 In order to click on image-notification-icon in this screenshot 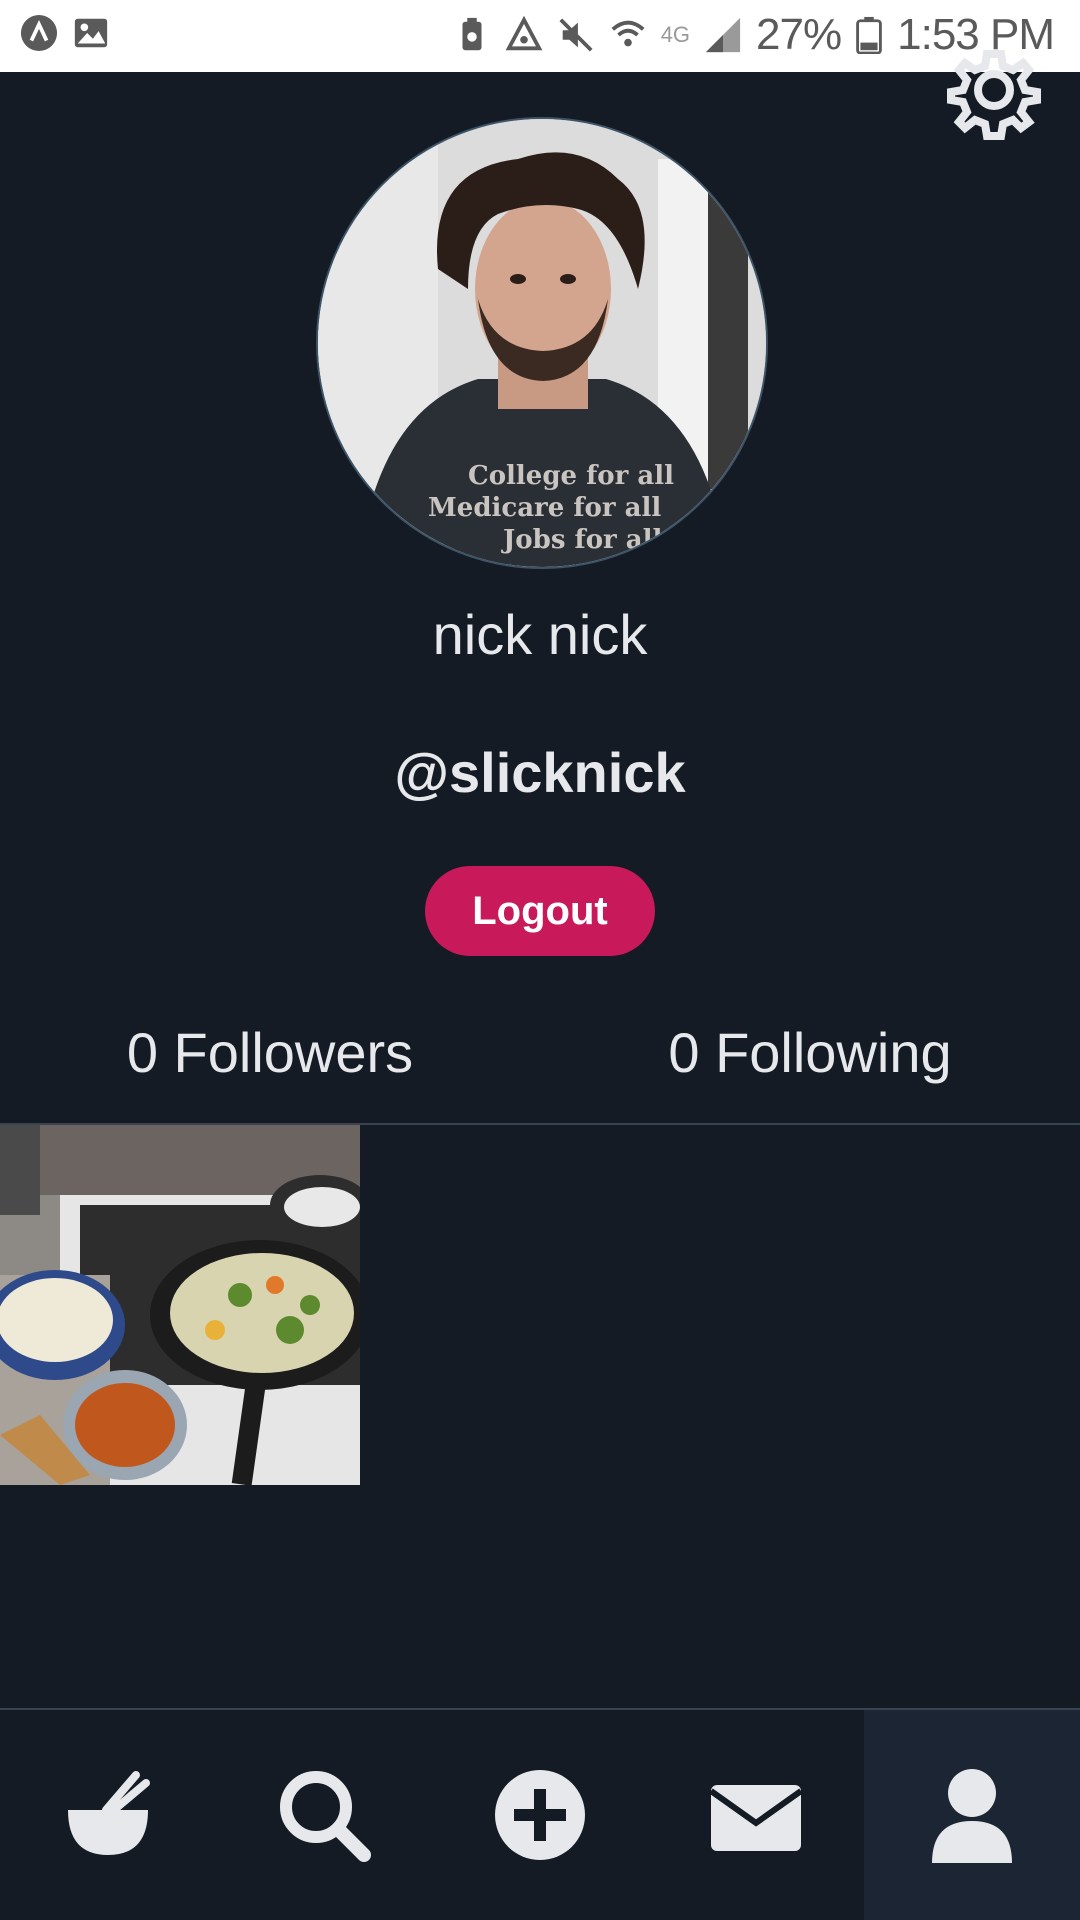, I will do `click(91, 33)`.